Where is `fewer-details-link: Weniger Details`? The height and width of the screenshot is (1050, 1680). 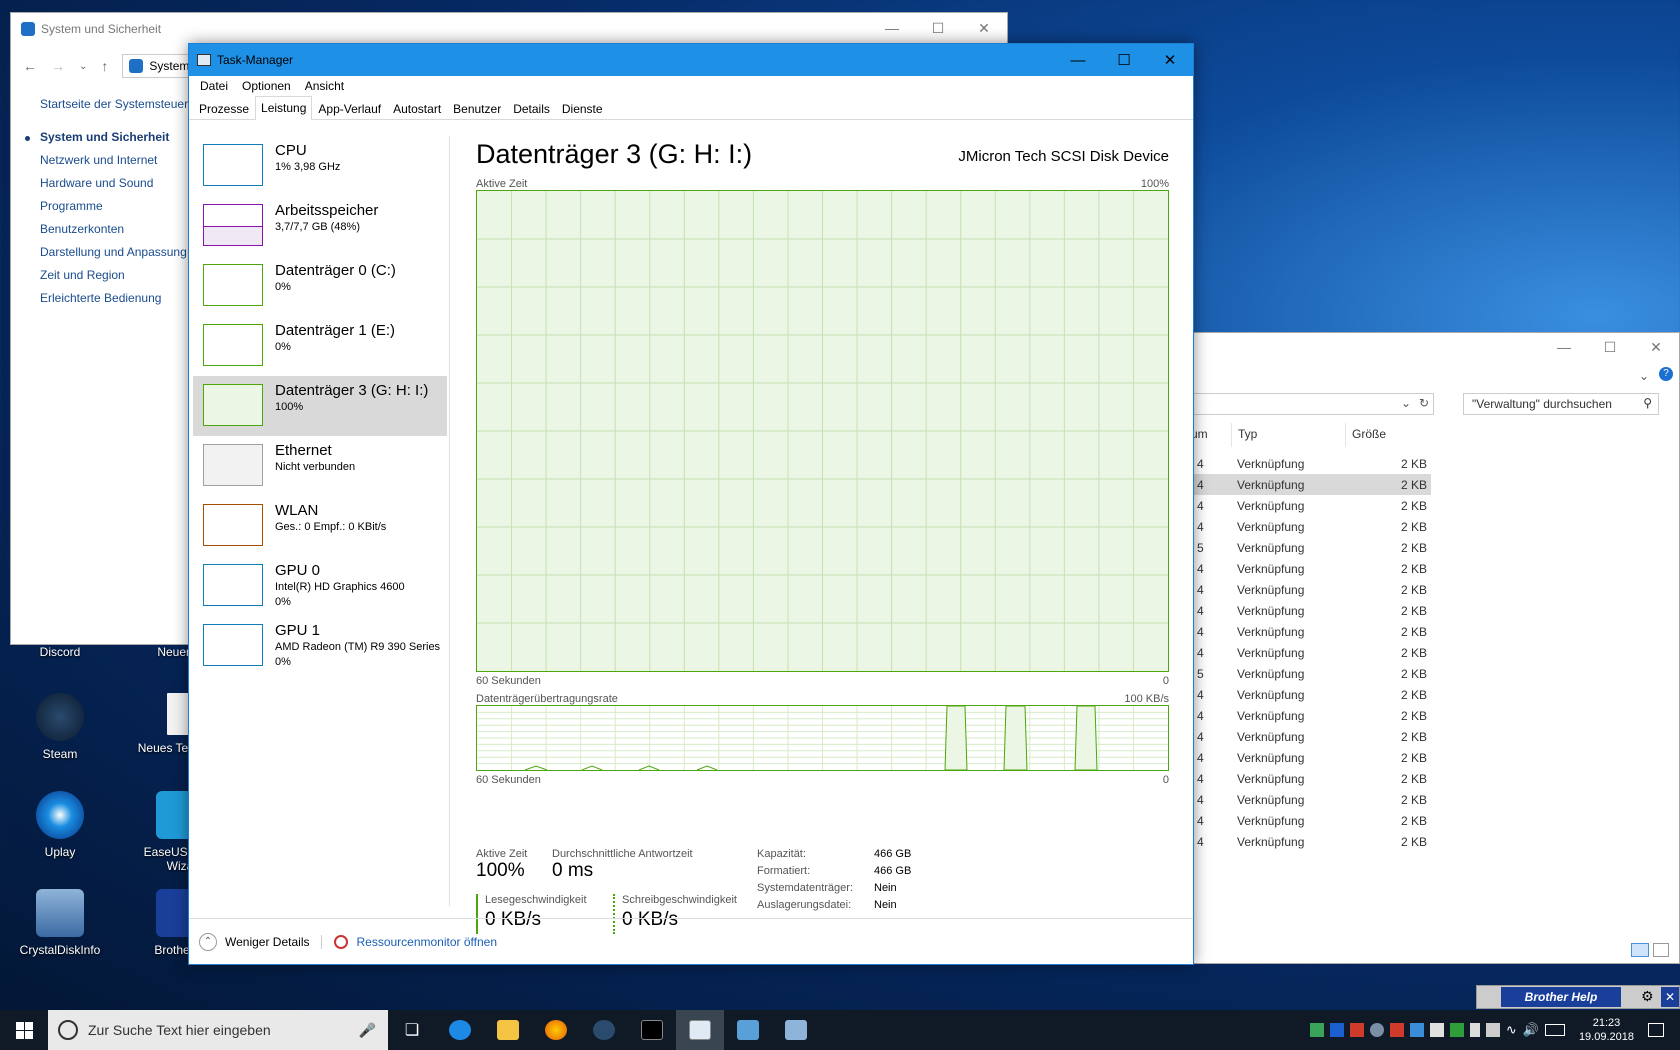 fewer-details-link: Weniger Details is located at coordinates (267, 942).